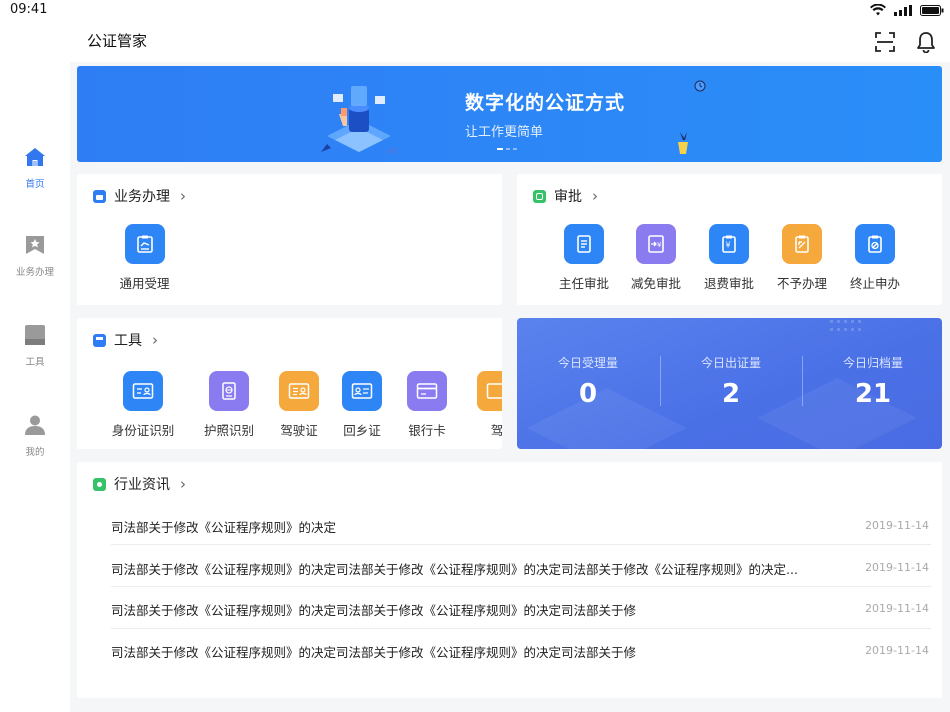  Describe the element at coordinates (224, 527) in the screenshot. I see `news-item-title: 司法部关于修改《公证程序规则》的决定` at that location.